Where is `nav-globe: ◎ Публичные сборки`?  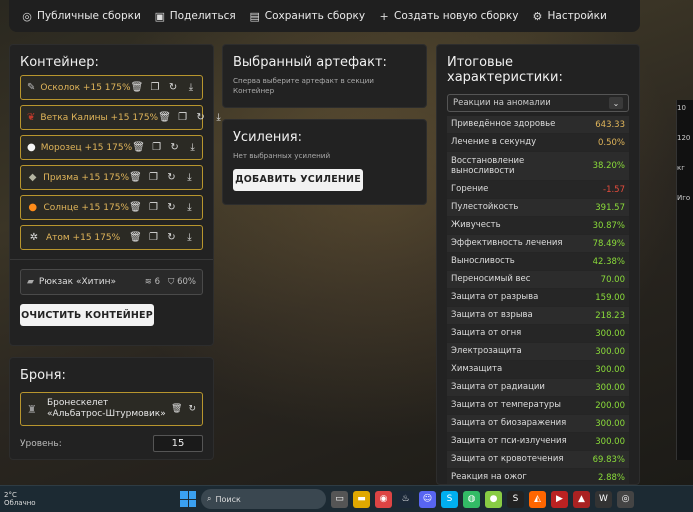
nav-globe: ◎ Публичные сборки is located at coordinates (81, 16).